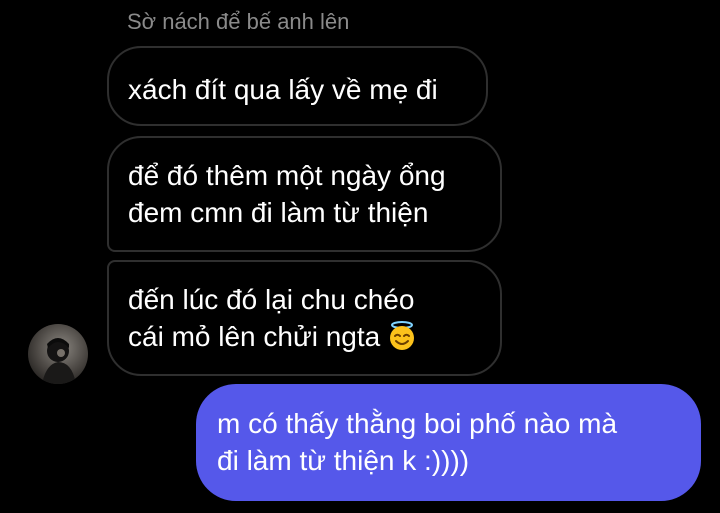  Describe the element at coordinates (278, 212) in the screenshot. I see `message-text-line: đem cmn đi làm từ thiện` at that location.